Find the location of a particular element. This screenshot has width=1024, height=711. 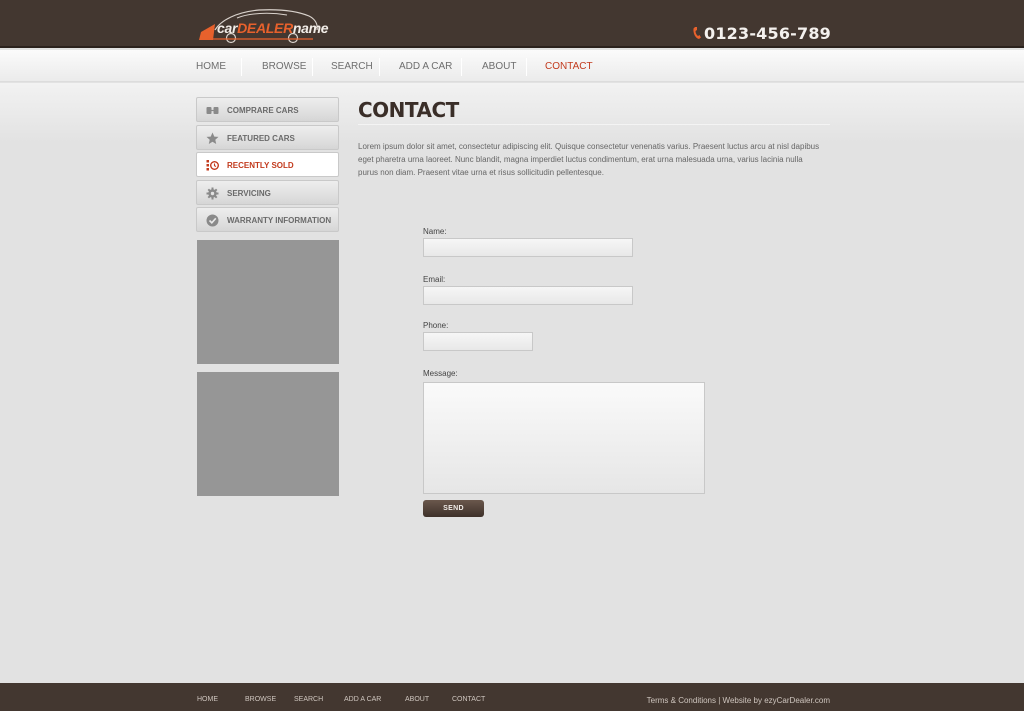

logo-text: carDEALERname is located at coordinates (273, 28).